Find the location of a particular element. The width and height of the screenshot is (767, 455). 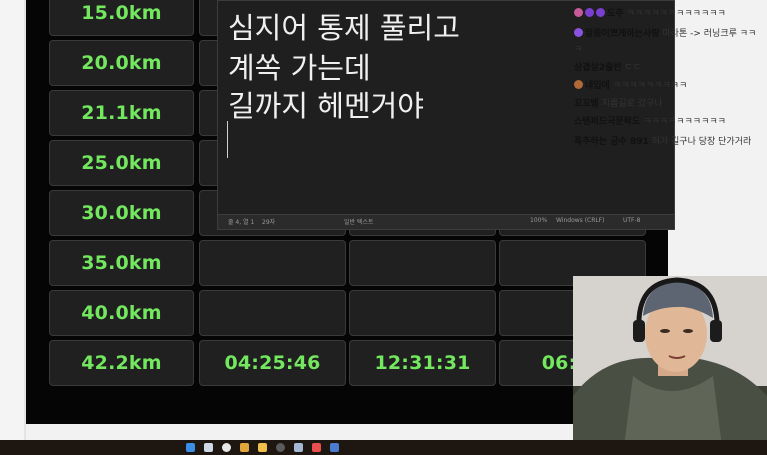

streamer-image is located at coordinates (670, 365).